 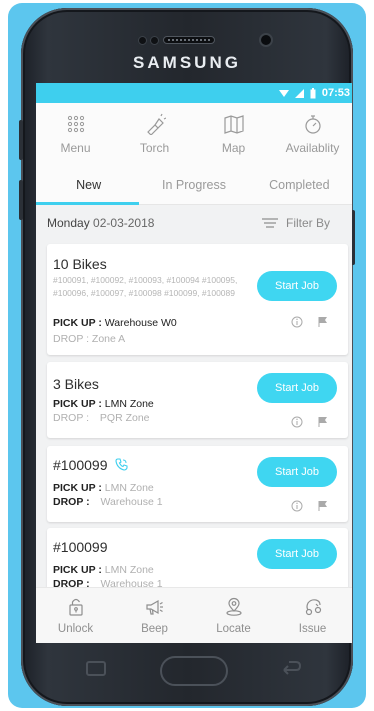 I want to click on menu-label: Menu, so click(x=75, y=148).